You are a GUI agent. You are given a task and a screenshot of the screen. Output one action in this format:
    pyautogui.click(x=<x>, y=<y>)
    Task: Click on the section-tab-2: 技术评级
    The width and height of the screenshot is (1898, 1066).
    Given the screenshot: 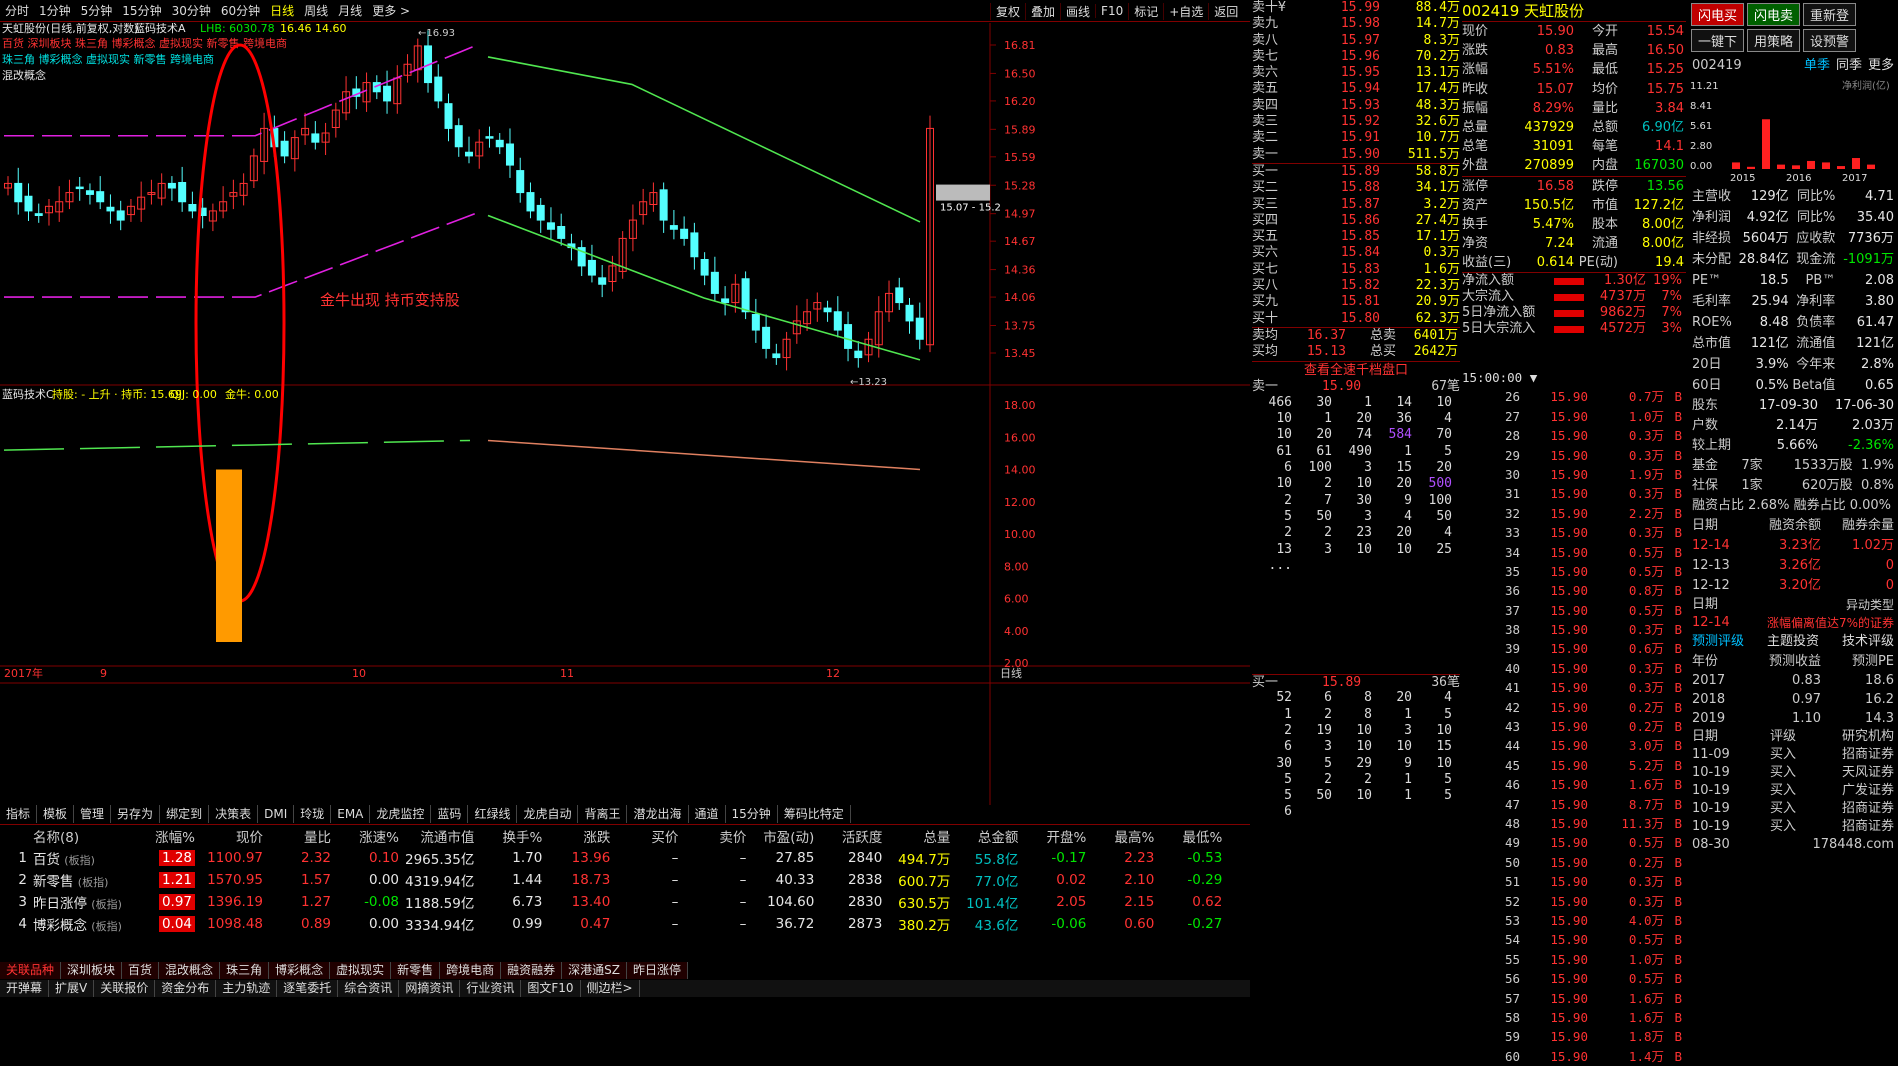 What is the action you would take?
    pyautogui.click(x=1868, y=642)
    